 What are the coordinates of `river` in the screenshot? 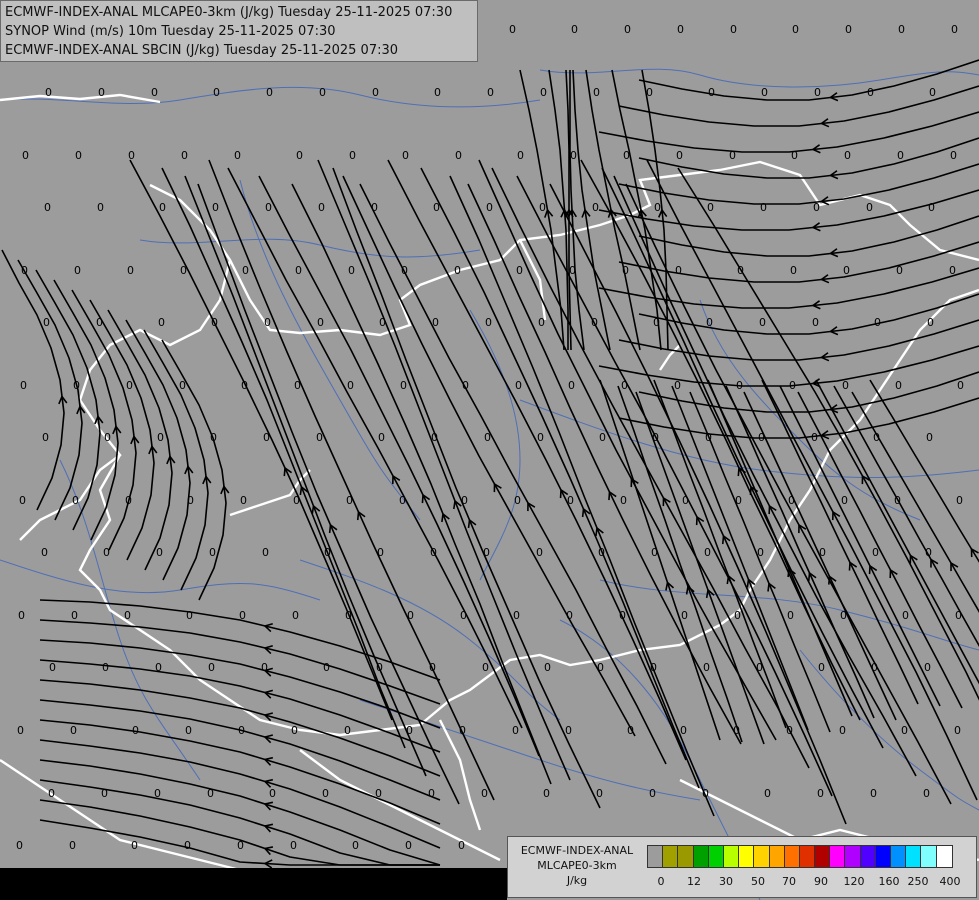 It's located at (160, 580).